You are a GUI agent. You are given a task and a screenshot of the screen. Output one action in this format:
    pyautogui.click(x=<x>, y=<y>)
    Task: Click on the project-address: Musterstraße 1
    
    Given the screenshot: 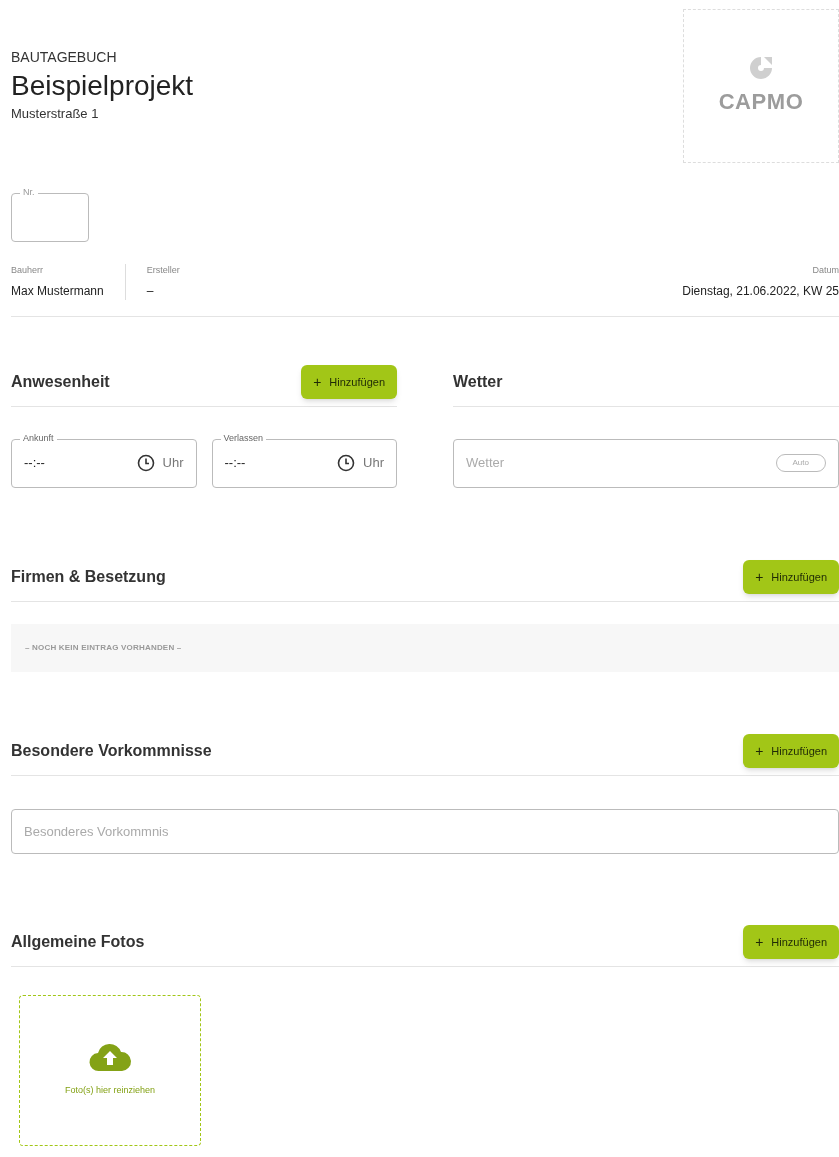 What is the action you would take?
    pyautogui.click(x=55, y=114)
    